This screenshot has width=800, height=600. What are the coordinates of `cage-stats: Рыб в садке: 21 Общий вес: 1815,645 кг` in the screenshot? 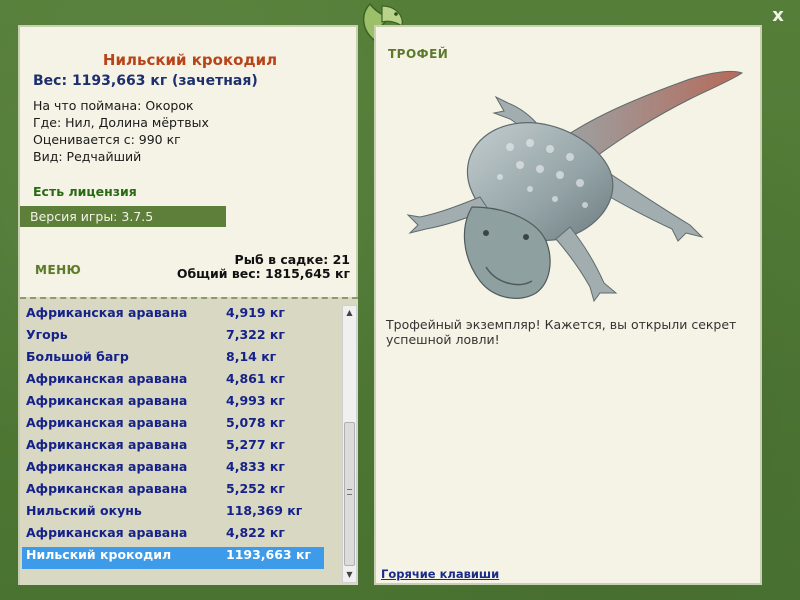 It's located at (263, 267).